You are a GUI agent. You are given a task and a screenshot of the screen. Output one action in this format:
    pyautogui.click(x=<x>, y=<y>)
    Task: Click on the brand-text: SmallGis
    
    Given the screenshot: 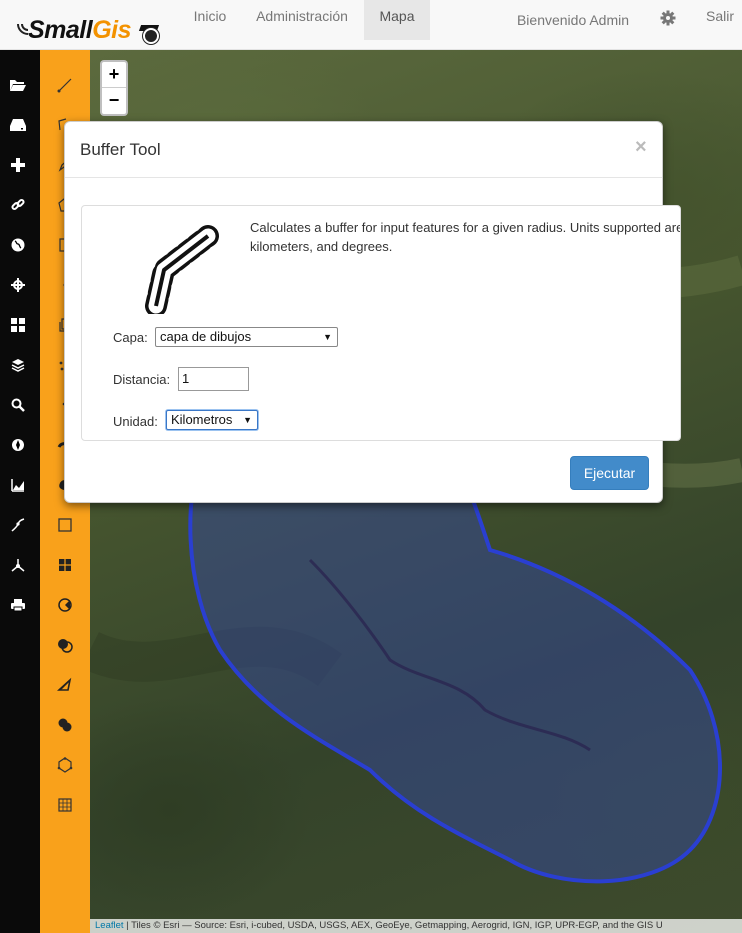 What is the action you would take?
    pyautogui.click(x=79, y=30)
    